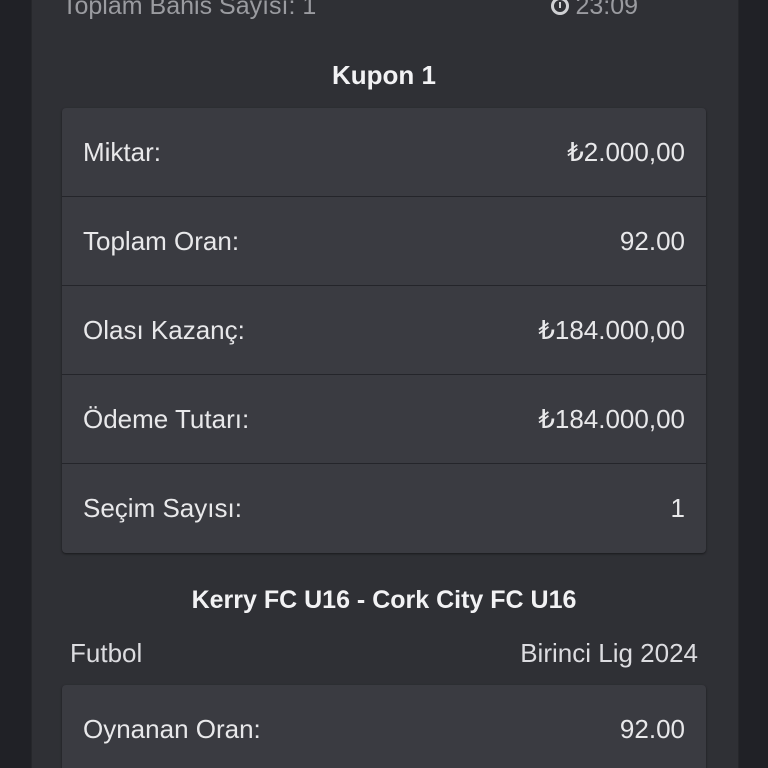  What do you see at coordinates (384, 241) in the screenshot?
I see `total-odds-row: Toplam Oran: 92.00` at bounding box center [384, 241].